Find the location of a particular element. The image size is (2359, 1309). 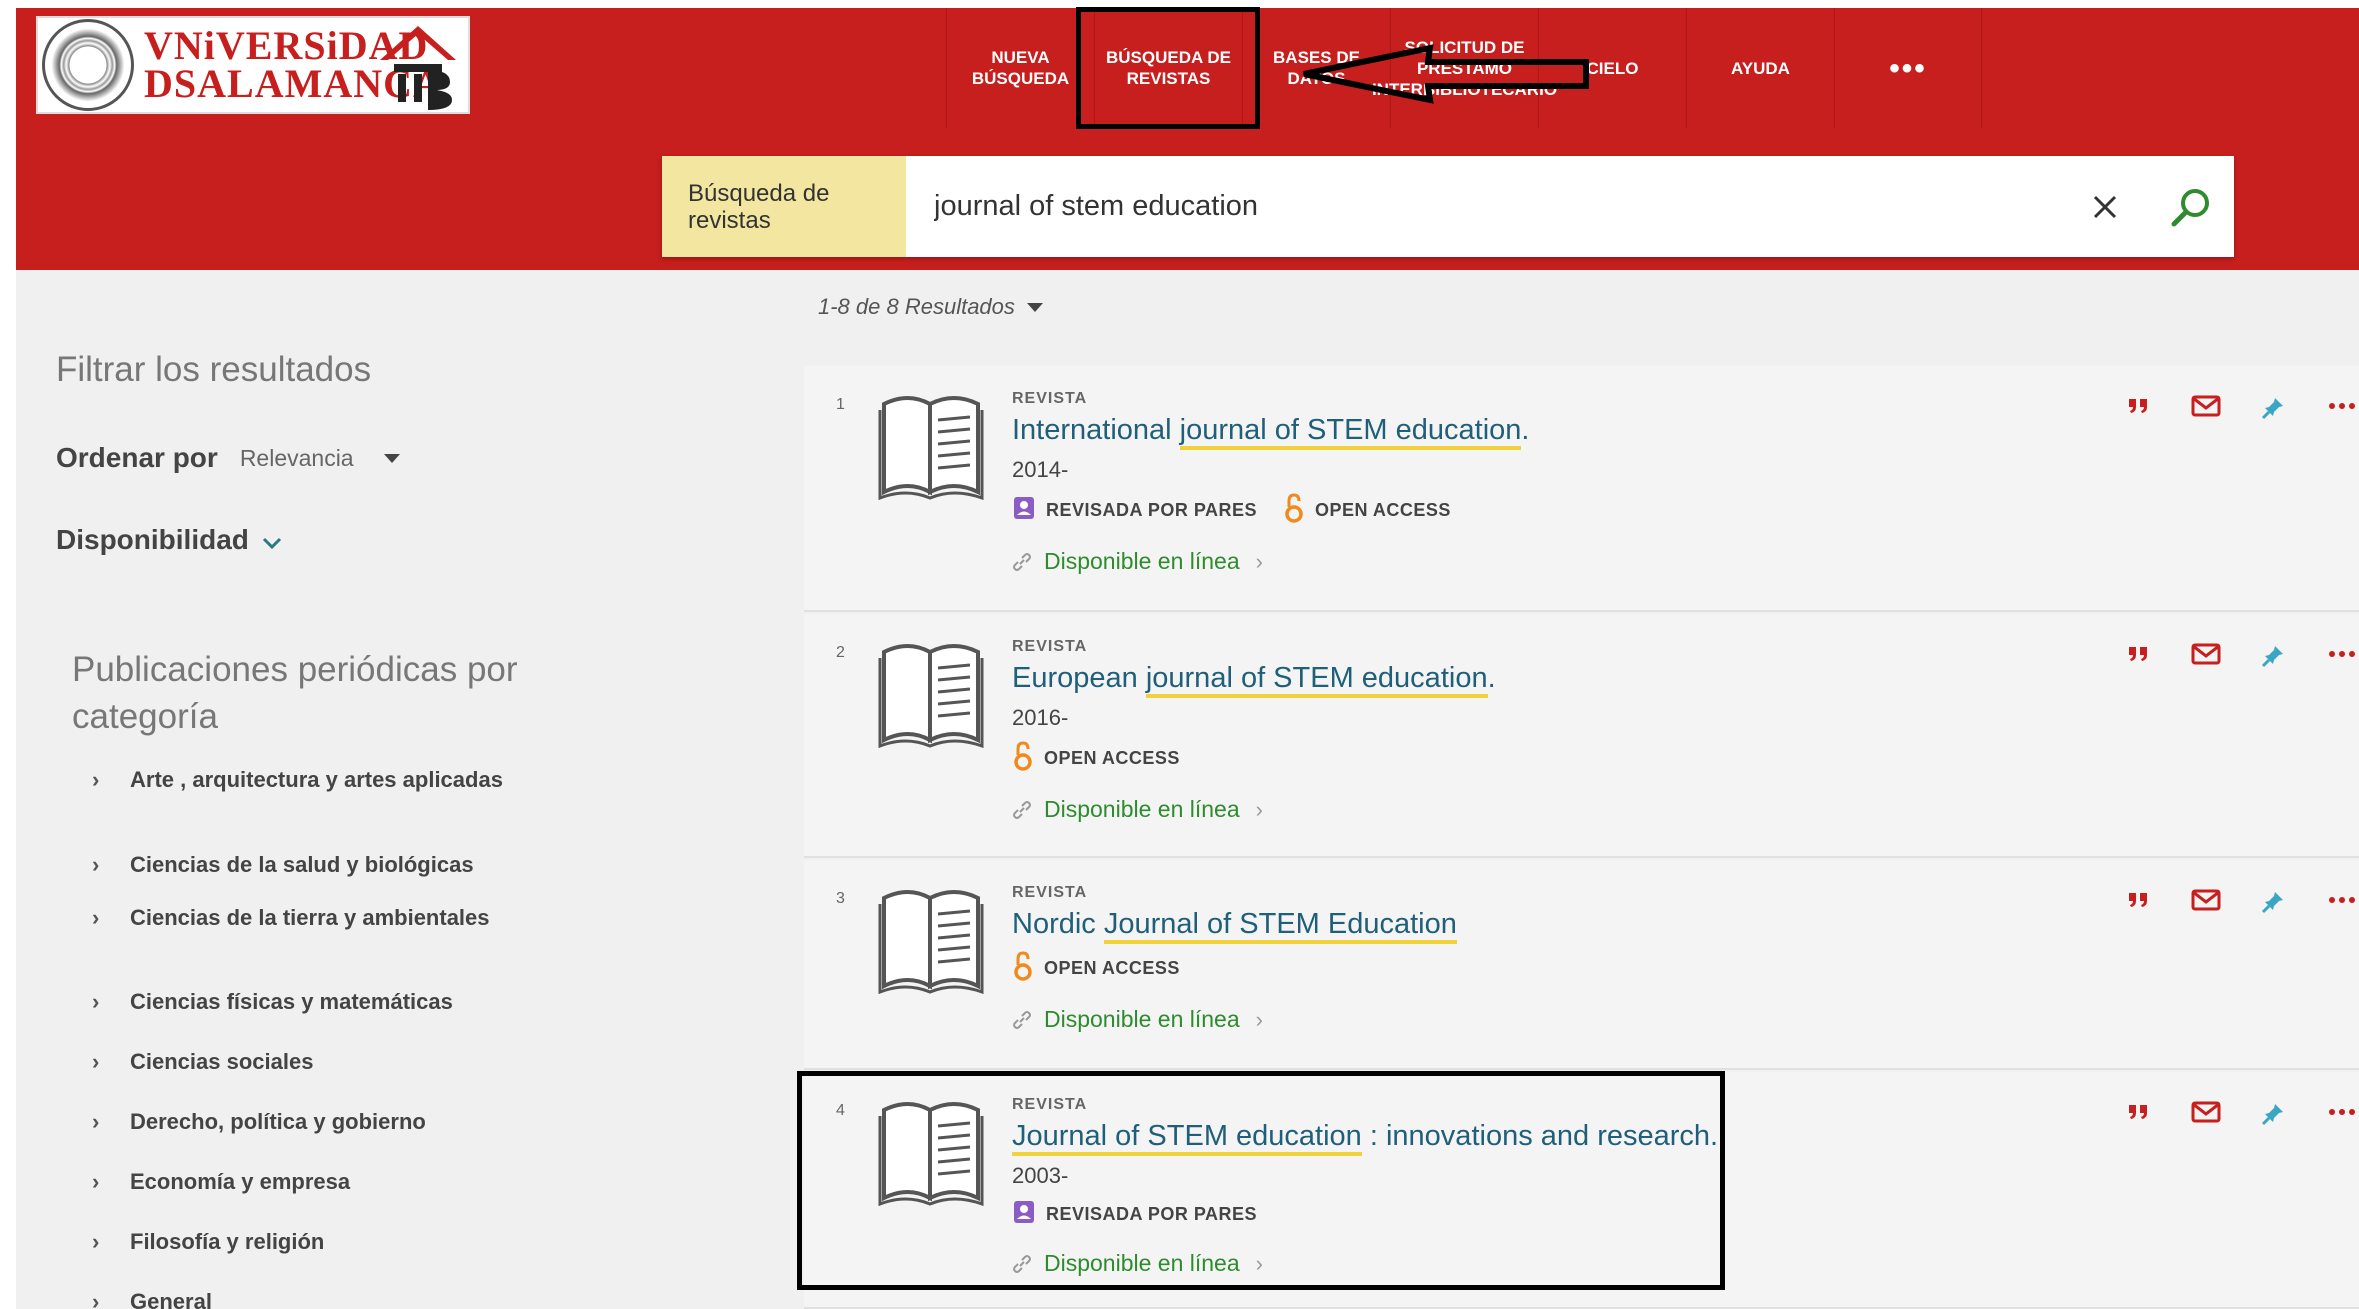

search-button is located at coordinates (2191, 206).